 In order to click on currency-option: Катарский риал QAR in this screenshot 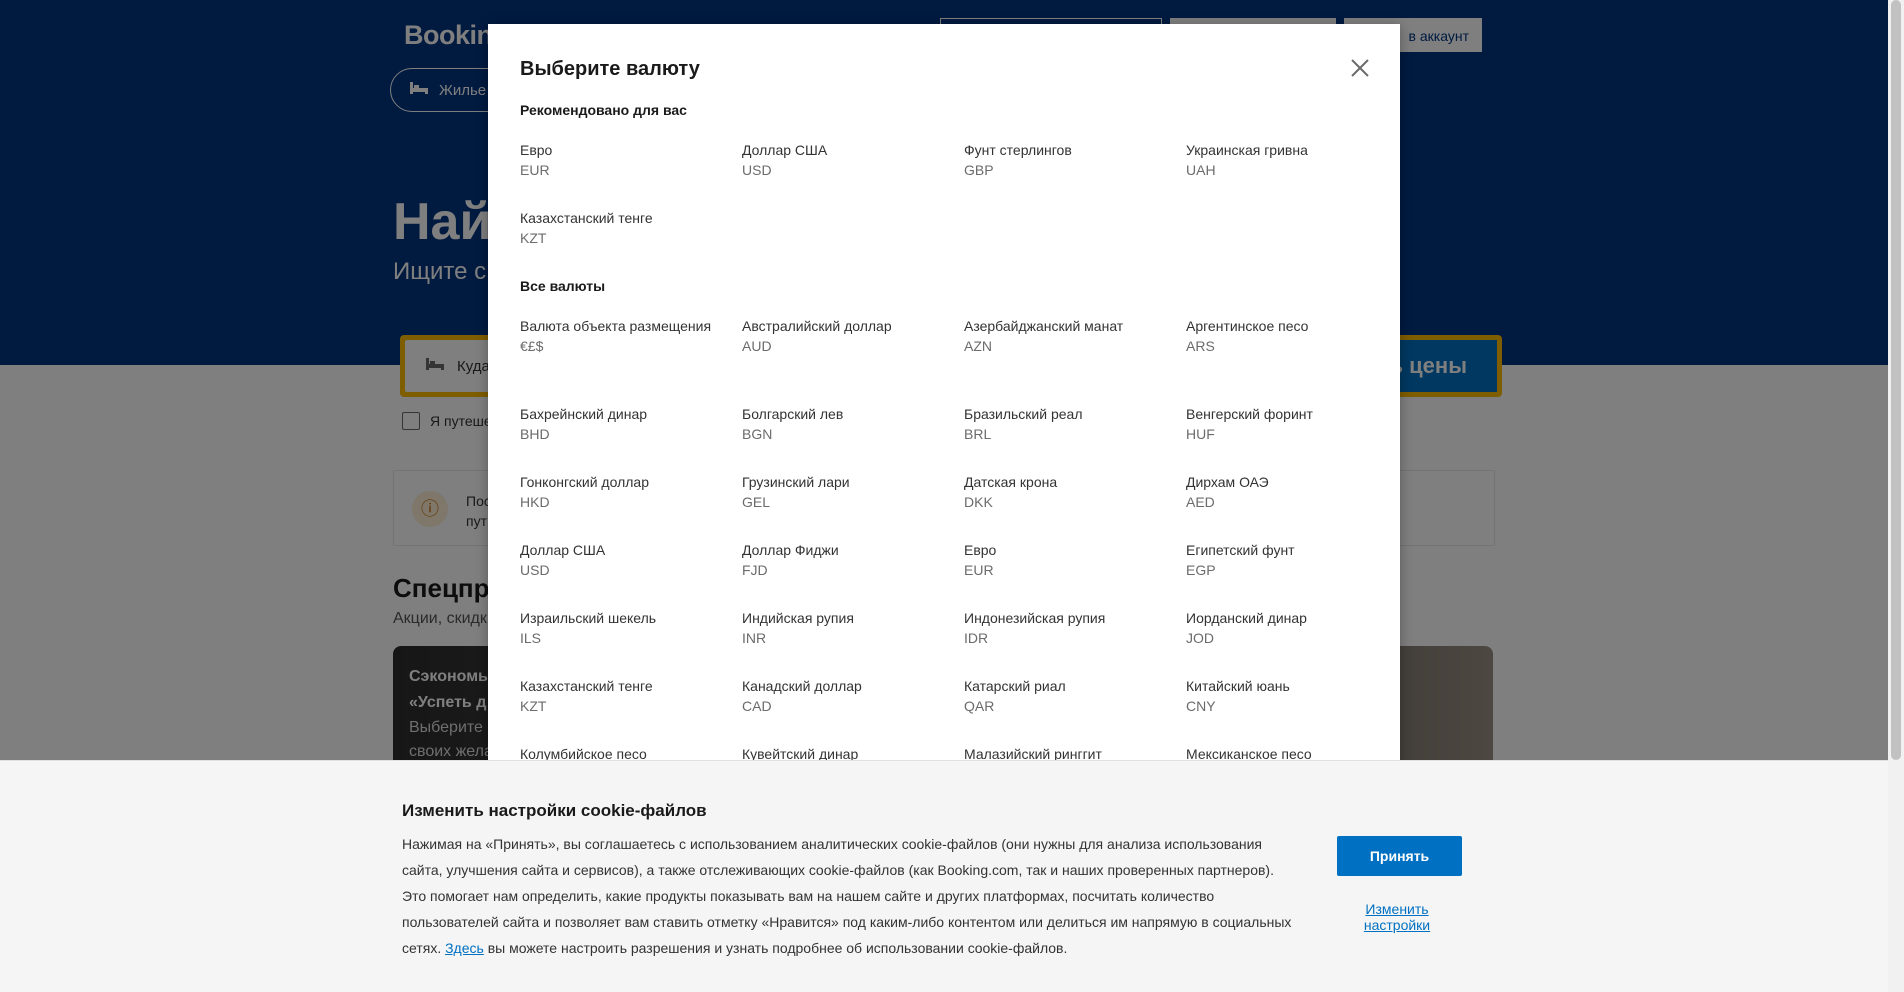, I will do `click(1075, 710)`.